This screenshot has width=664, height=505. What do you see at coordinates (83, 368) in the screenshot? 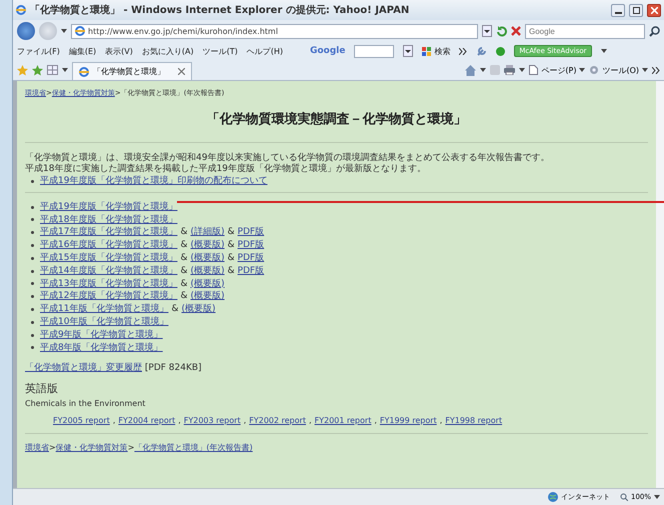
I see `history-link: 「化学物質と環境」変更履歴` at bounding box center [83, 368].